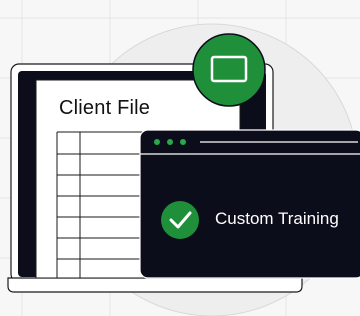  Describe the element at coordinates (229, 70) in the screenshot. I see `monitor-icon` at that location.